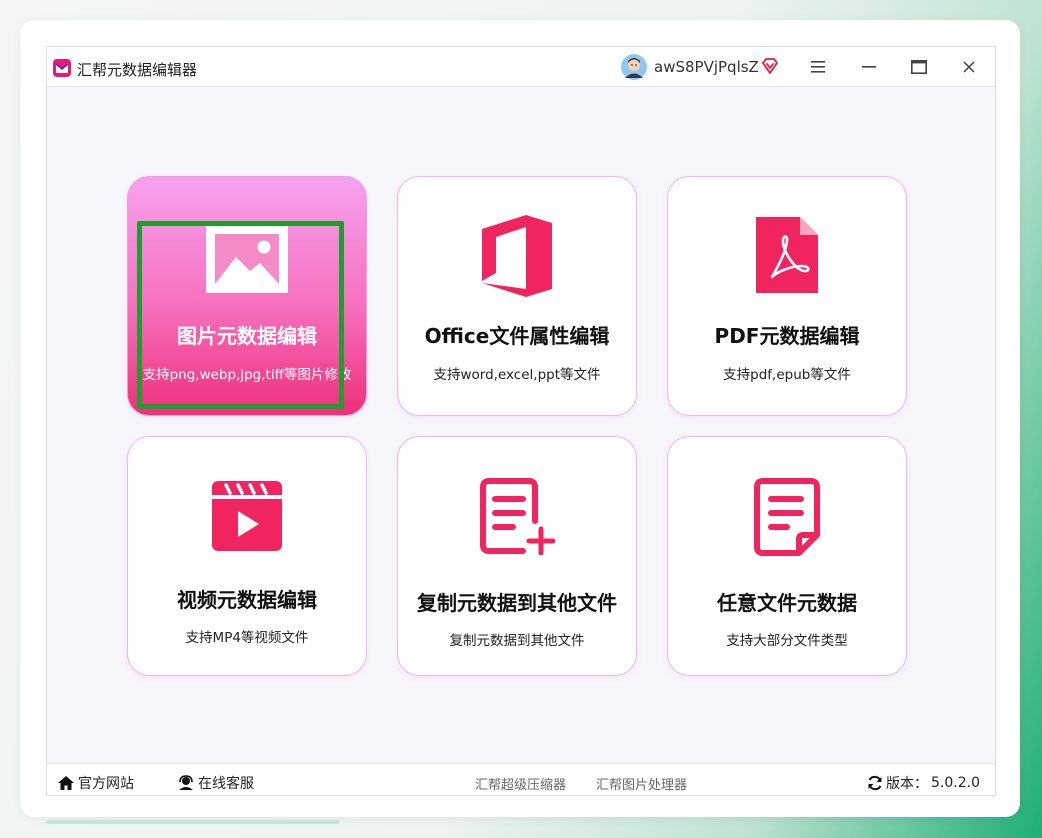 This screenshot has height=838, width=1042. What do you see at coordinates (521, 67) in the screenshot?
I see `title-bar: 汇帮元数据编辑器 awS8PVjPqlsZ` at bounding box center [521, 67].